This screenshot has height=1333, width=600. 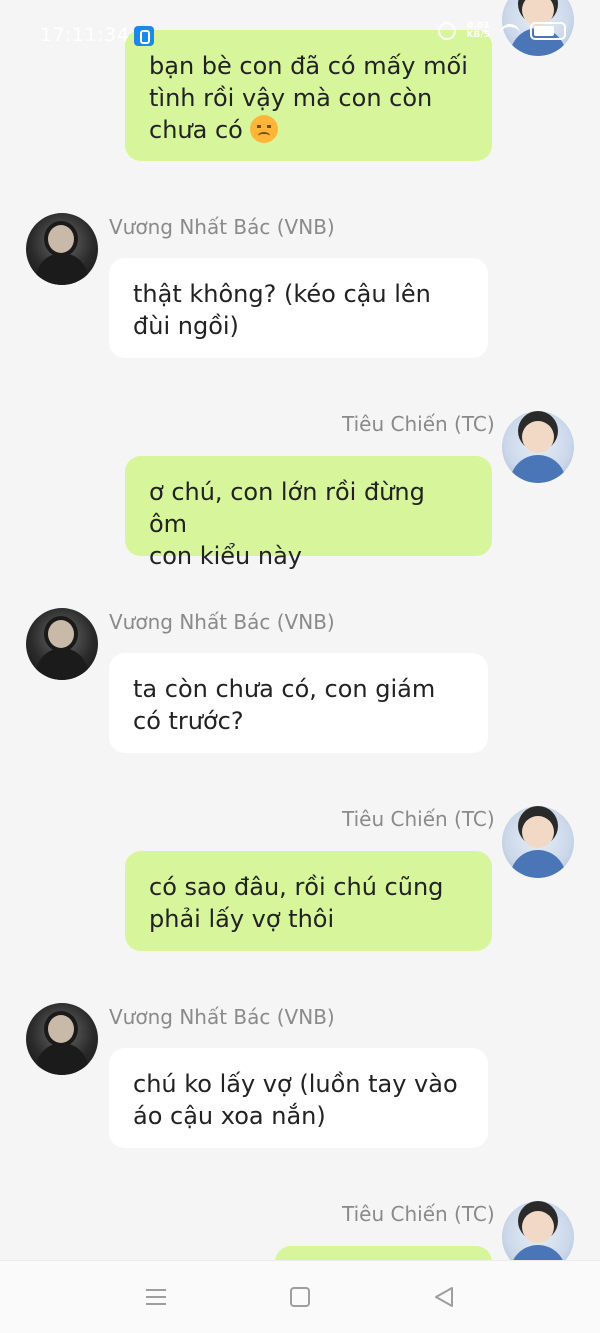 What do you see at coordinates (242, 919) in the screenshot?
I see `message-text: phải lấy vợ thôi` at bounding box center [242, 919].